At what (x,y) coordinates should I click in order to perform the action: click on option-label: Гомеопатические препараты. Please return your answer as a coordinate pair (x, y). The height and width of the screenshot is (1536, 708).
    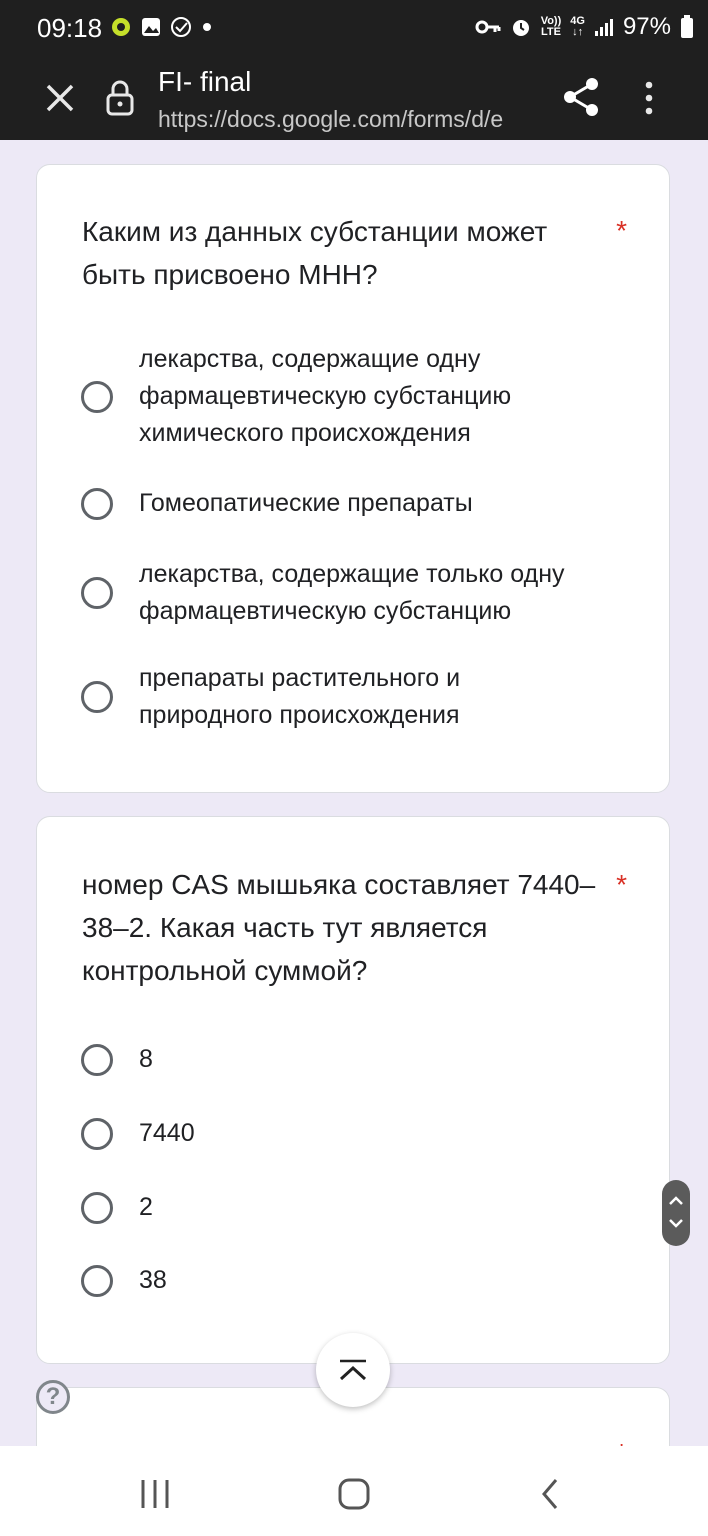
    Looking at the image, I should click on (306, 503).